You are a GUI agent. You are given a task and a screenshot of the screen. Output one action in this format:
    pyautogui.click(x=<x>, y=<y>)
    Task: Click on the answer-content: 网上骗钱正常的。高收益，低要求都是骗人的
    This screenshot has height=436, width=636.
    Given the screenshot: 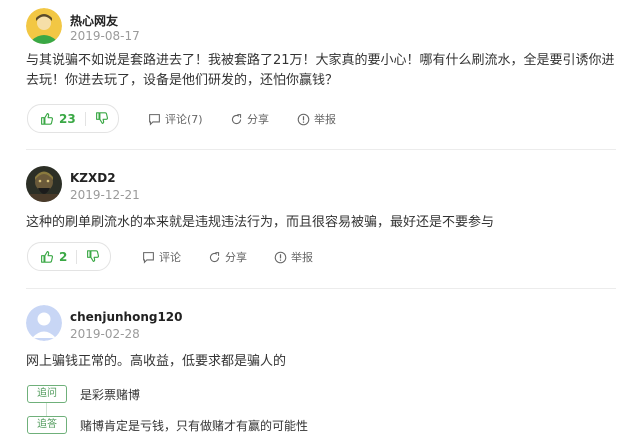 What is the action you would take?
    pyautogui.click(x=156, y=361)
    